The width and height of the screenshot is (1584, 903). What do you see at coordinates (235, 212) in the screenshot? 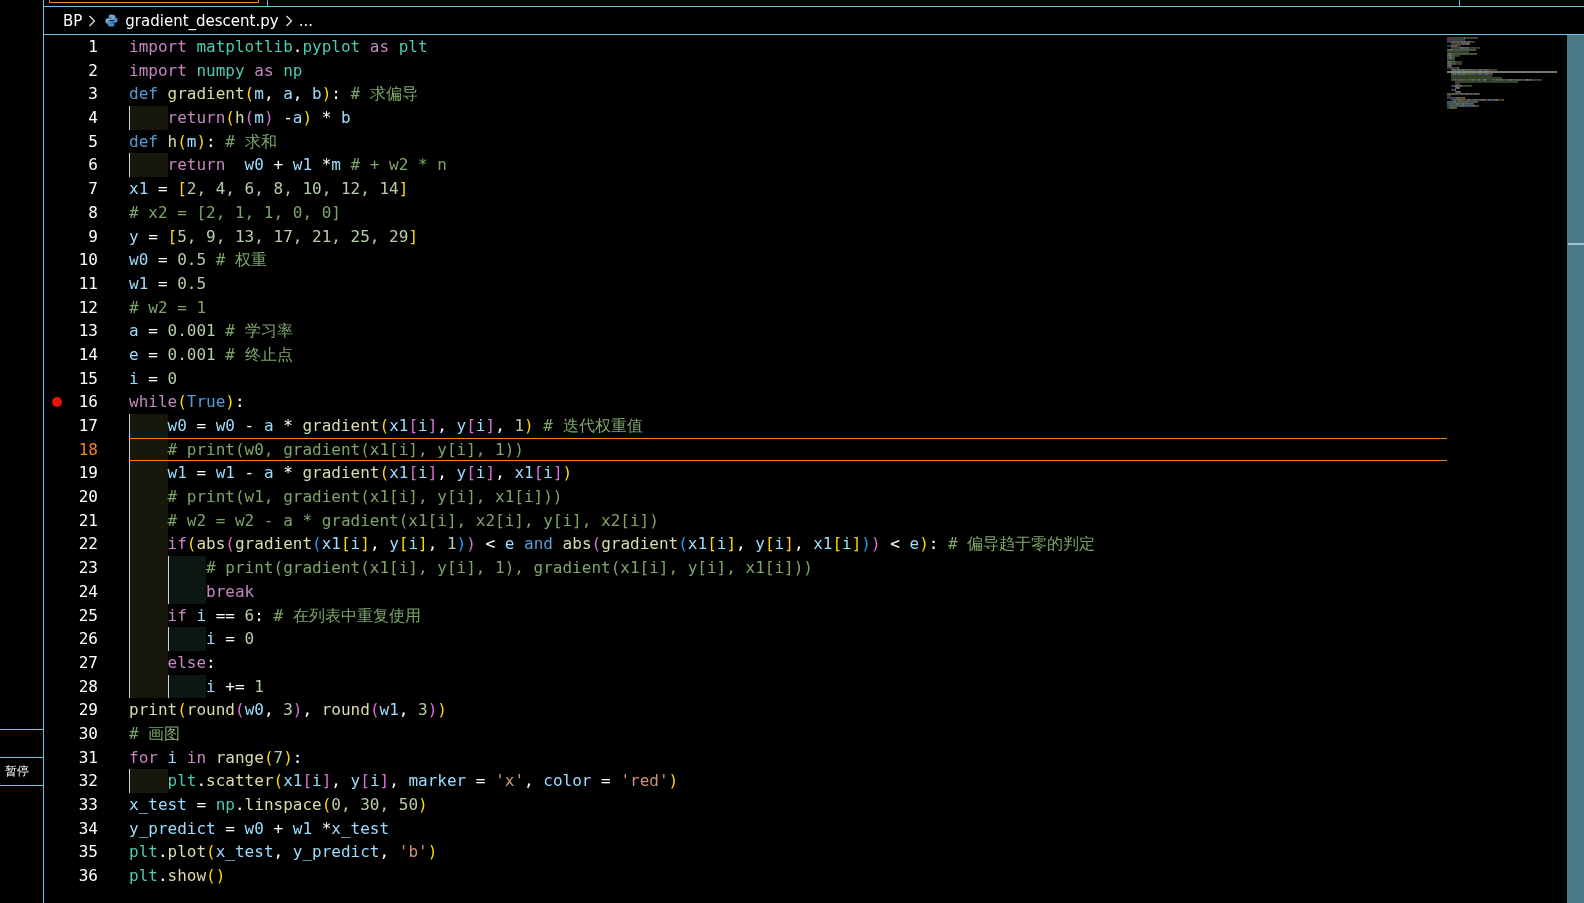
I see `code-line: # x2 = [2, 1, 1, 0, 0]` at bounding box center [235, 212].